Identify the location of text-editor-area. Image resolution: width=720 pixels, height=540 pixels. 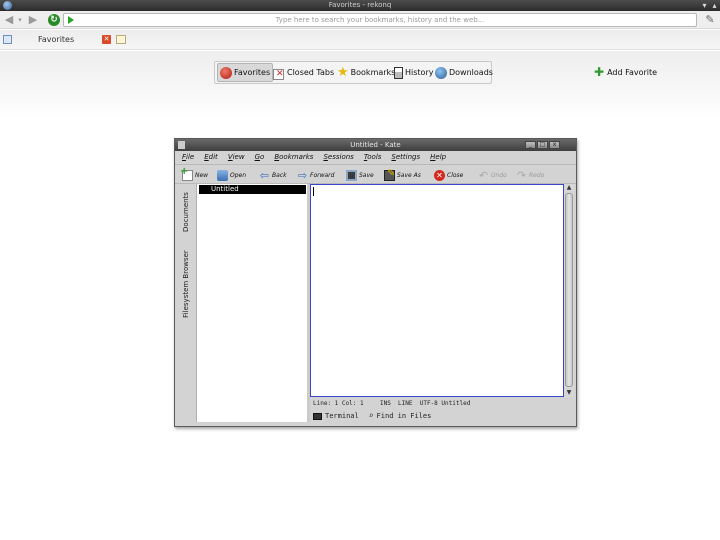
(437, 290).